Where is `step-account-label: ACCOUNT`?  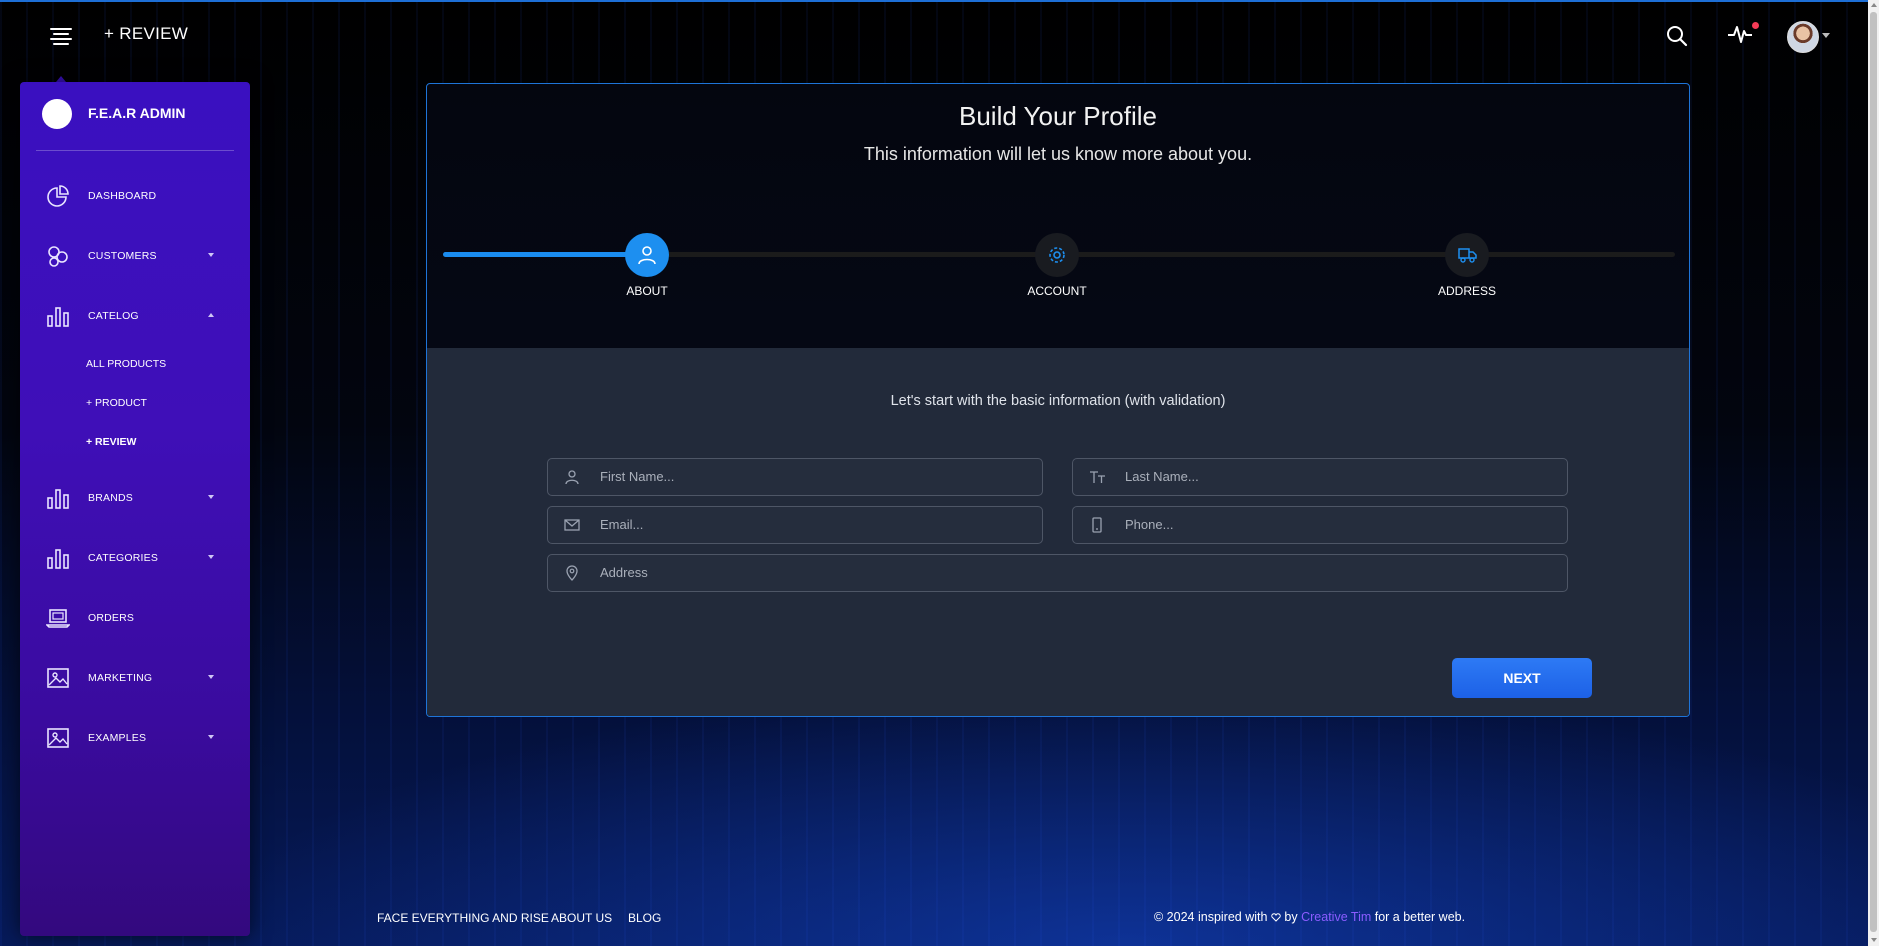
step-account-label: ACCOUNT is located at coordinates (1057, 291).